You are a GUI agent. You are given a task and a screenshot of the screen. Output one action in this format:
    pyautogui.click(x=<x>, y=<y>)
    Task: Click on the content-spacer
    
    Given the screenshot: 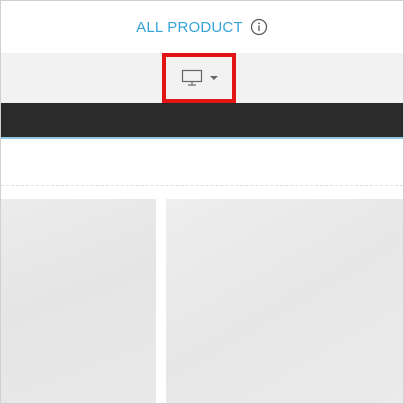 What is the action you would take?
    pyautogui.click(x=202, y=162)
    